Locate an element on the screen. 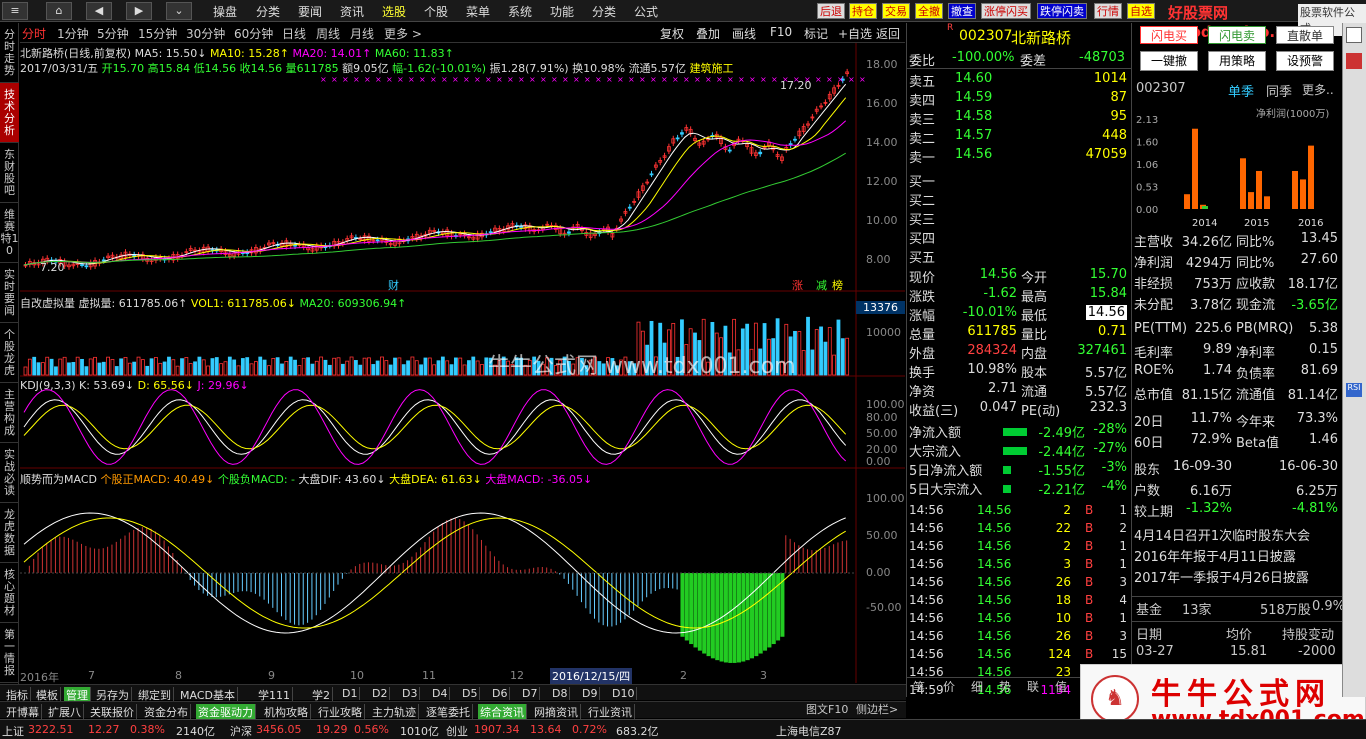  tab-business: 主营构成 is located at coordinates (9, 413).